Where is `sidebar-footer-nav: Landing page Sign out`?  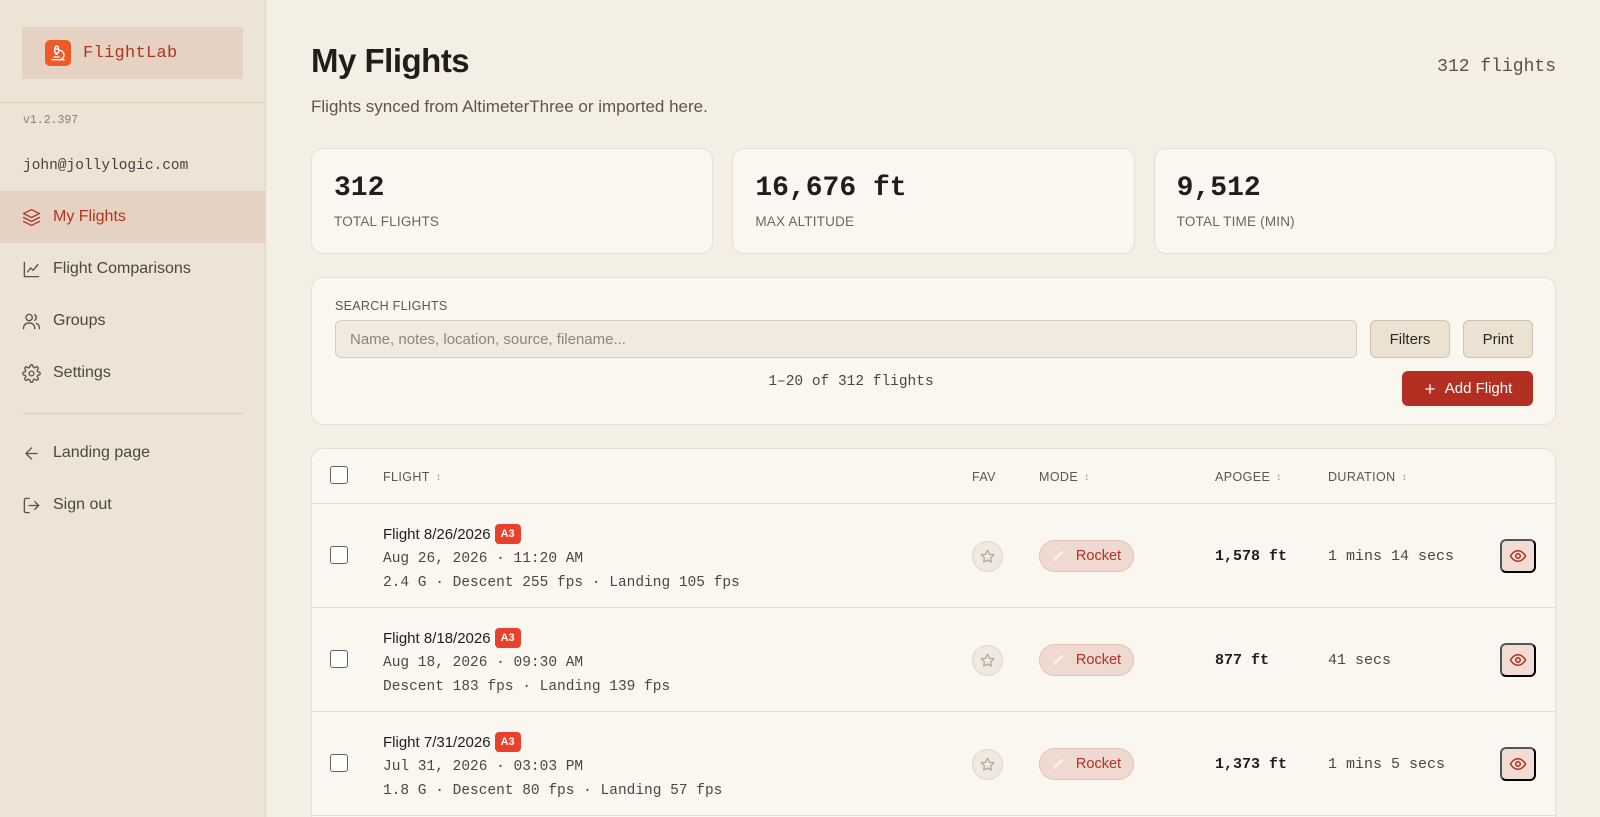 sidebar-footer-nav: Landing page Sign out is located at coordinates (132, 479).